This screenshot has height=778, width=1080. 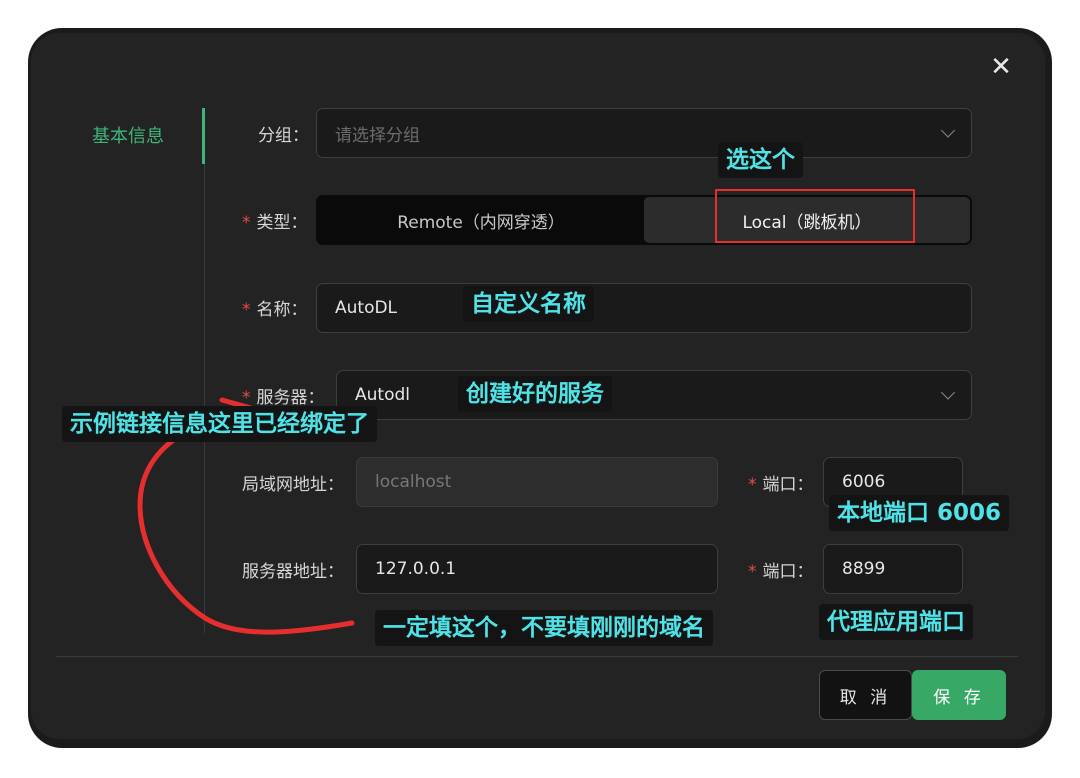 What do you see at coordinates (893, 569) in the screenshot?
I see `server-port-input: 8899` at bounding box center [893, 569].